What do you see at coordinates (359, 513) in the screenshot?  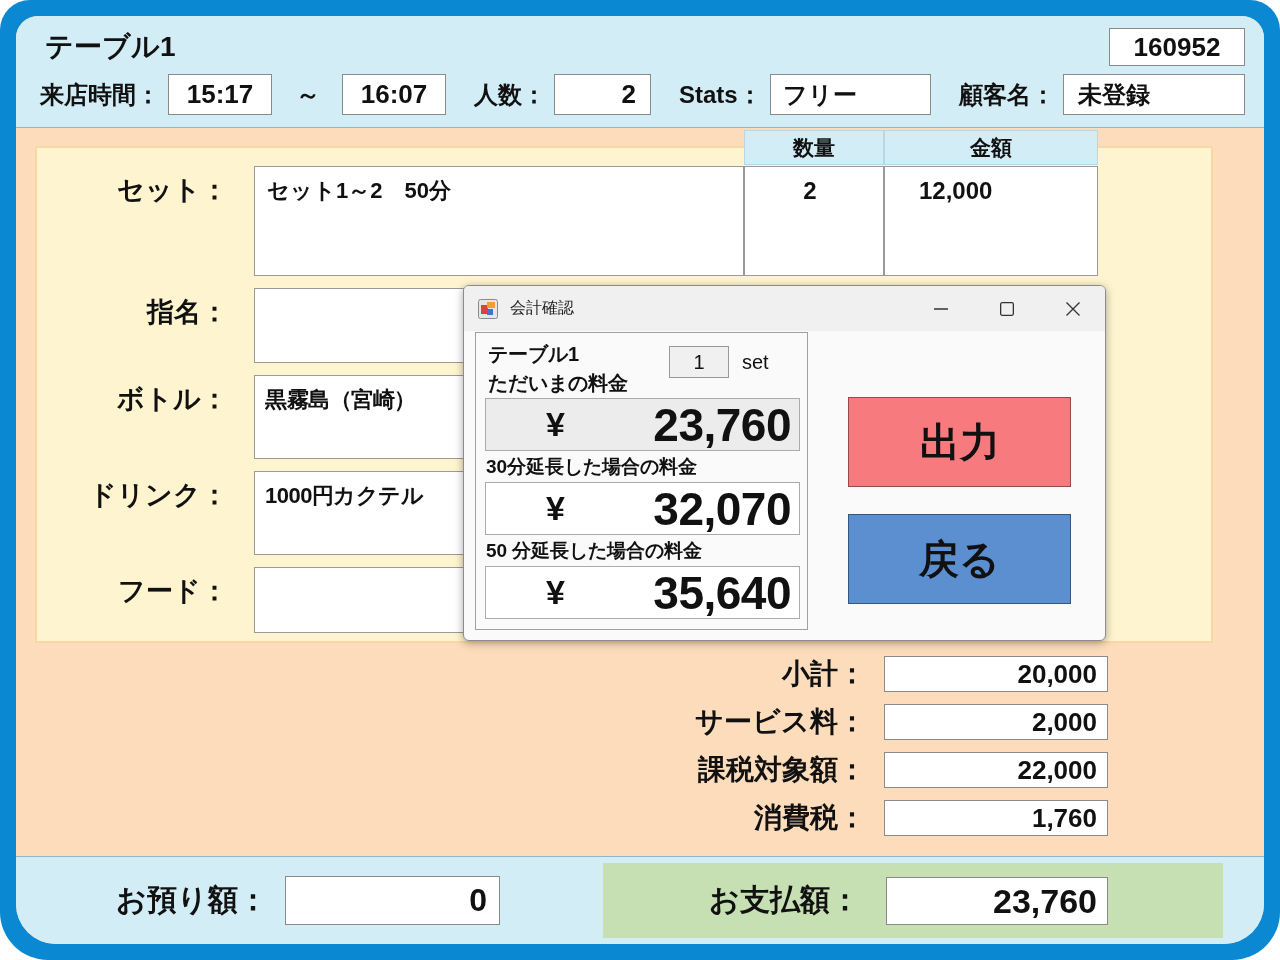 I see `item-field: 1000円カクテル` at bounding box center [359, 513].